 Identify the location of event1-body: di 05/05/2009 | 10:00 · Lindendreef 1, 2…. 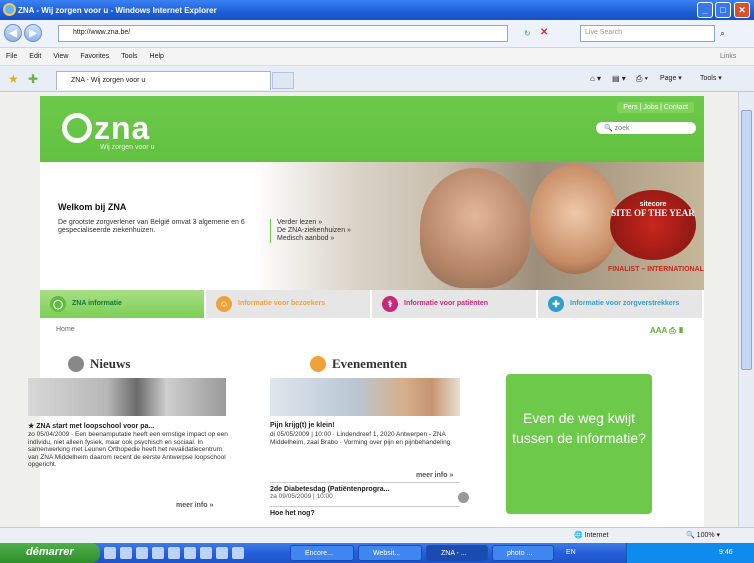
(360, 438).